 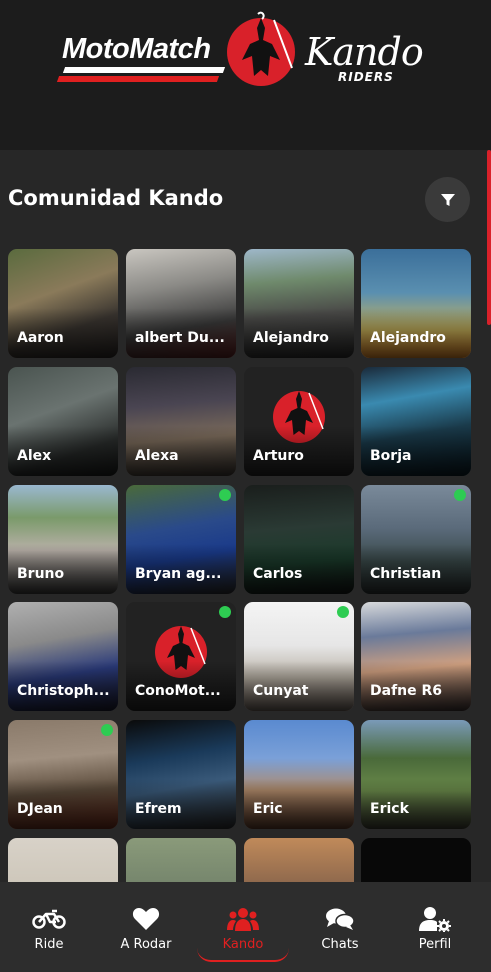 I want to click on member-name: Cunyat, so click(x=281, y=691).